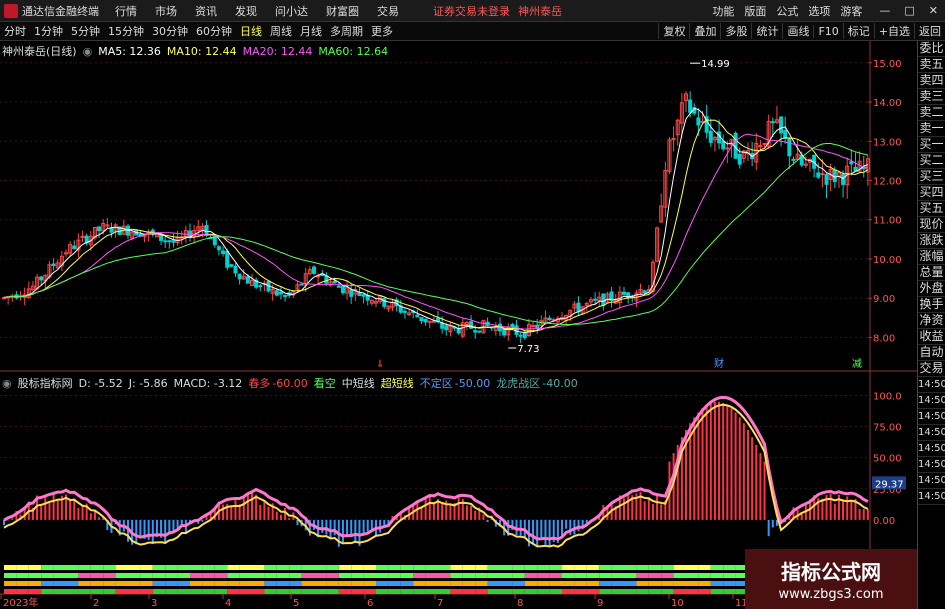 The image size is (945, 609). Describe the element at coordinates (931, 241) in the screenshot. I see `side-item-change: 涨跌` at that location.